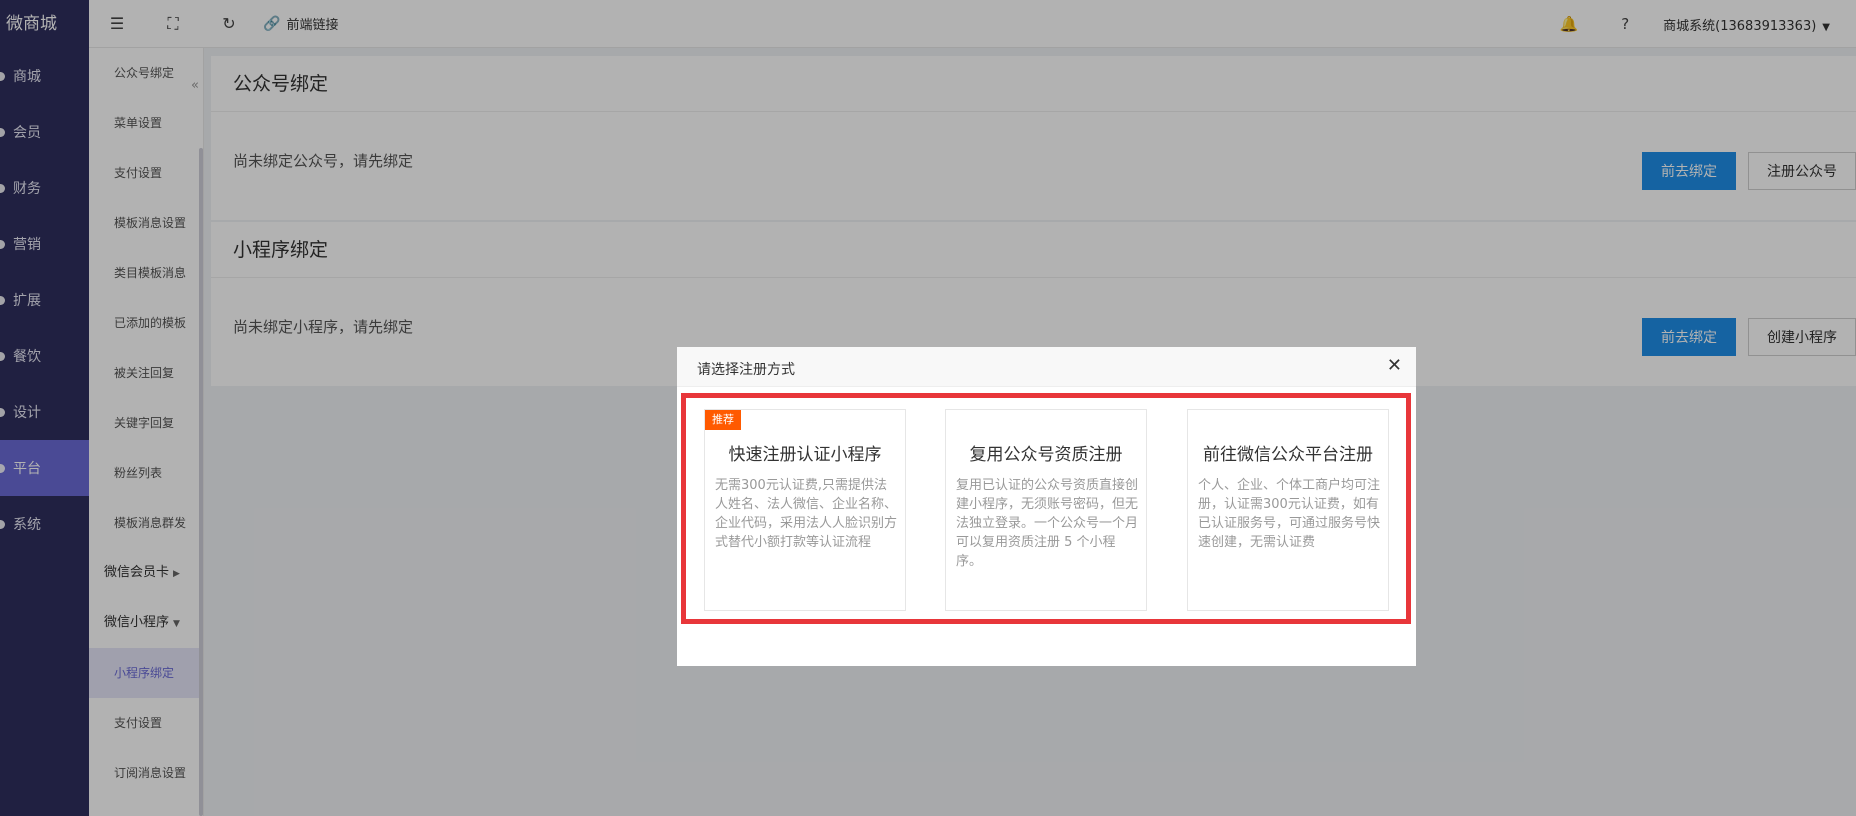 The image size is (1856, 816). Describe the element at coordinates (1394, 365) in the screenshot. I see `close-icon: ✕` at that location.